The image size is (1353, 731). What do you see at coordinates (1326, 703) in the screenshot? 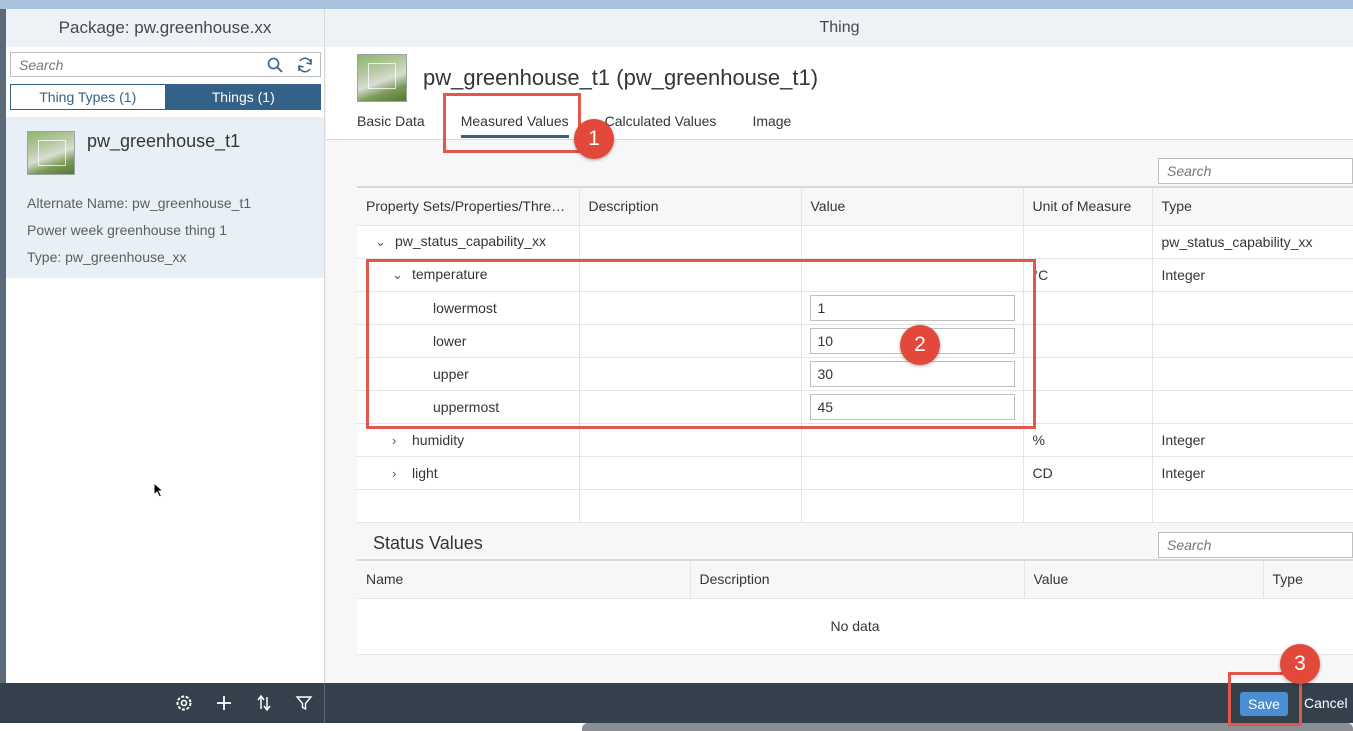
I see `cancel-button: Cancel` at bounding box center [1326, 703].